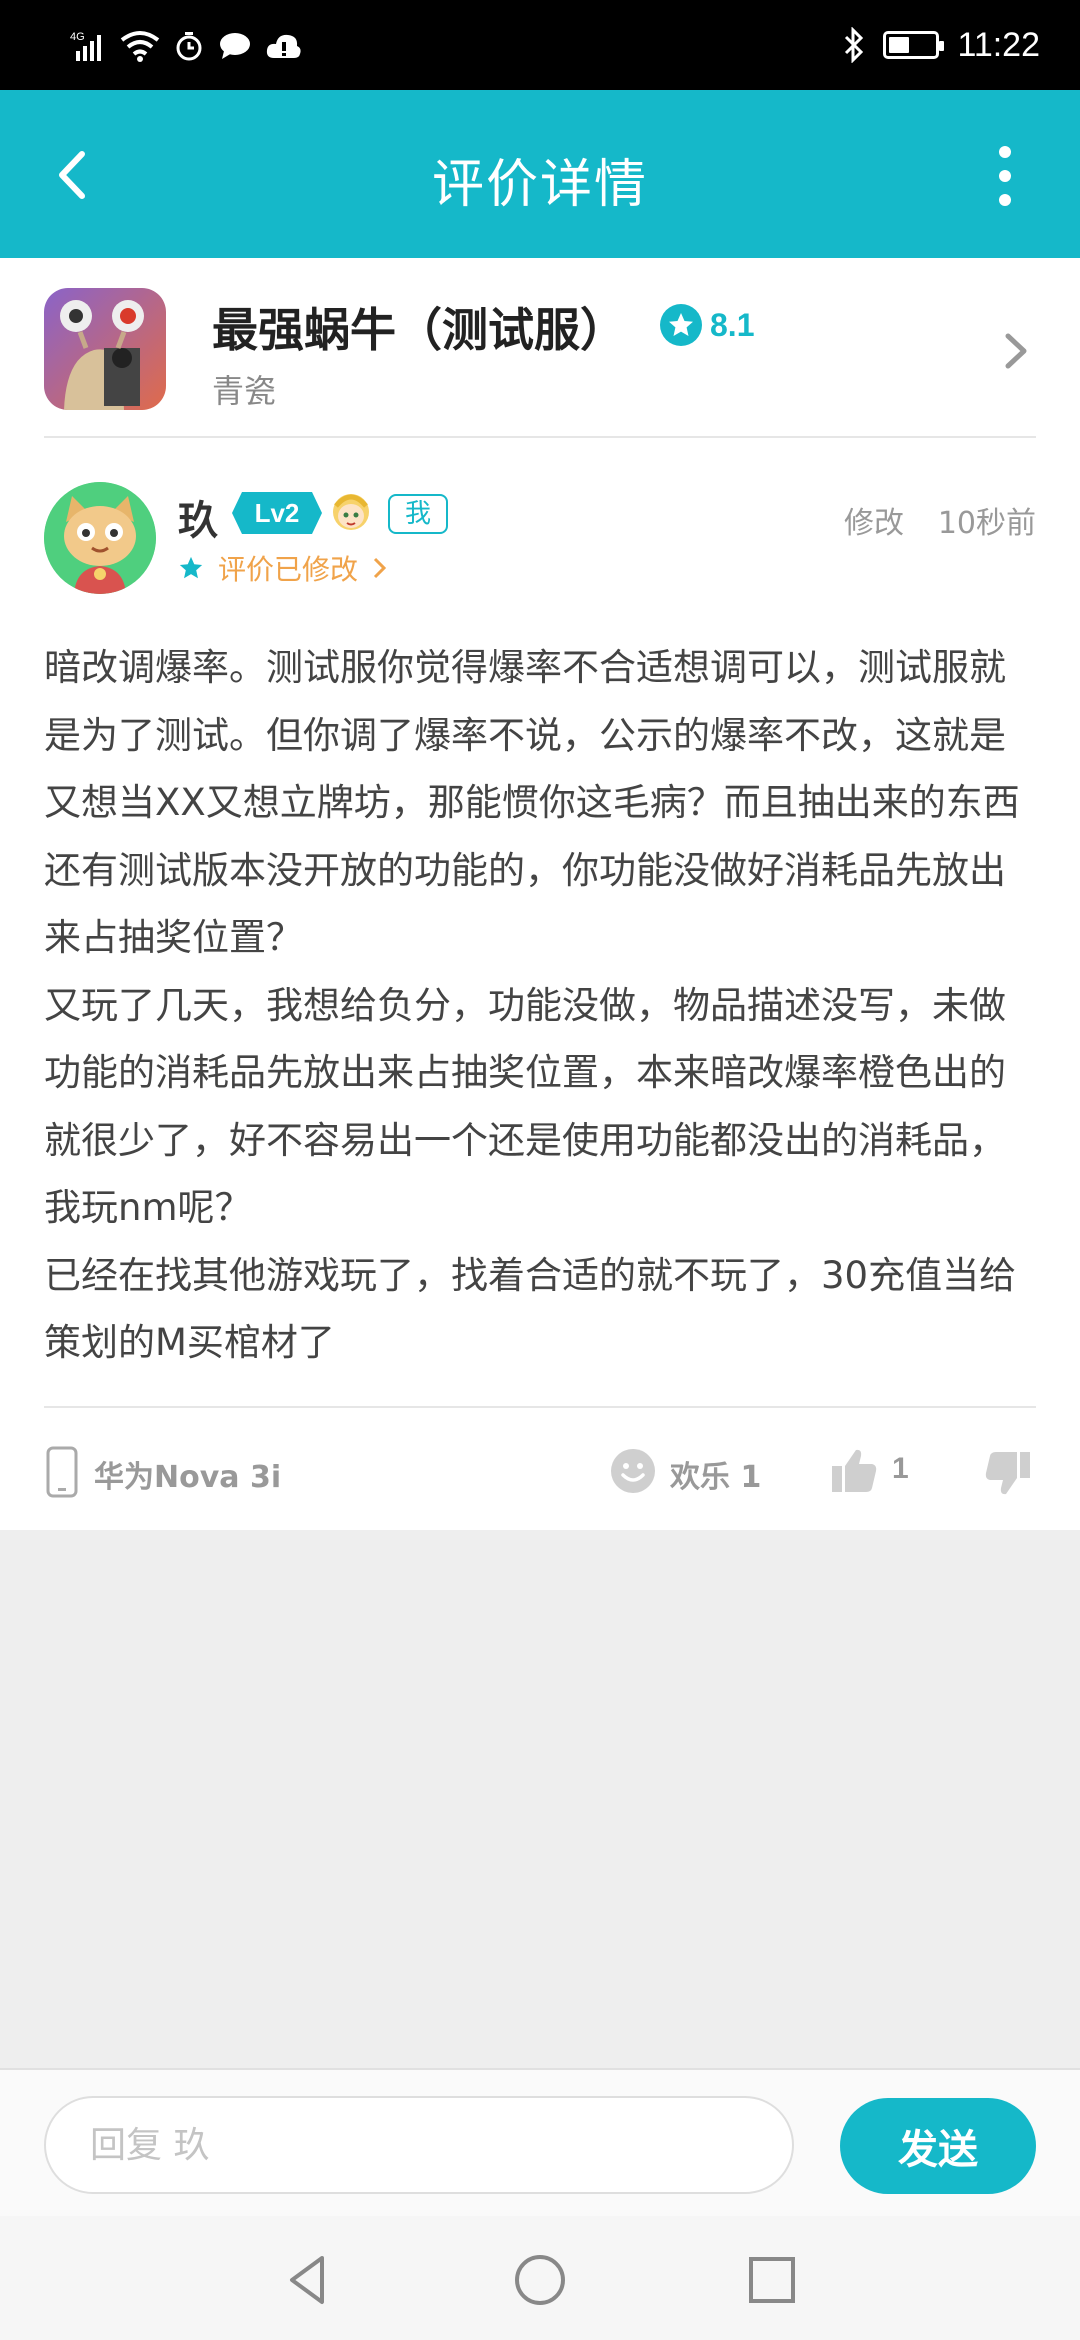 This screenshot has height=2340, width=1080. What do you see at coordinates (732, 324) in the screenshot?
I see `rating-score: 8.1` at bounding box center [732, 324].